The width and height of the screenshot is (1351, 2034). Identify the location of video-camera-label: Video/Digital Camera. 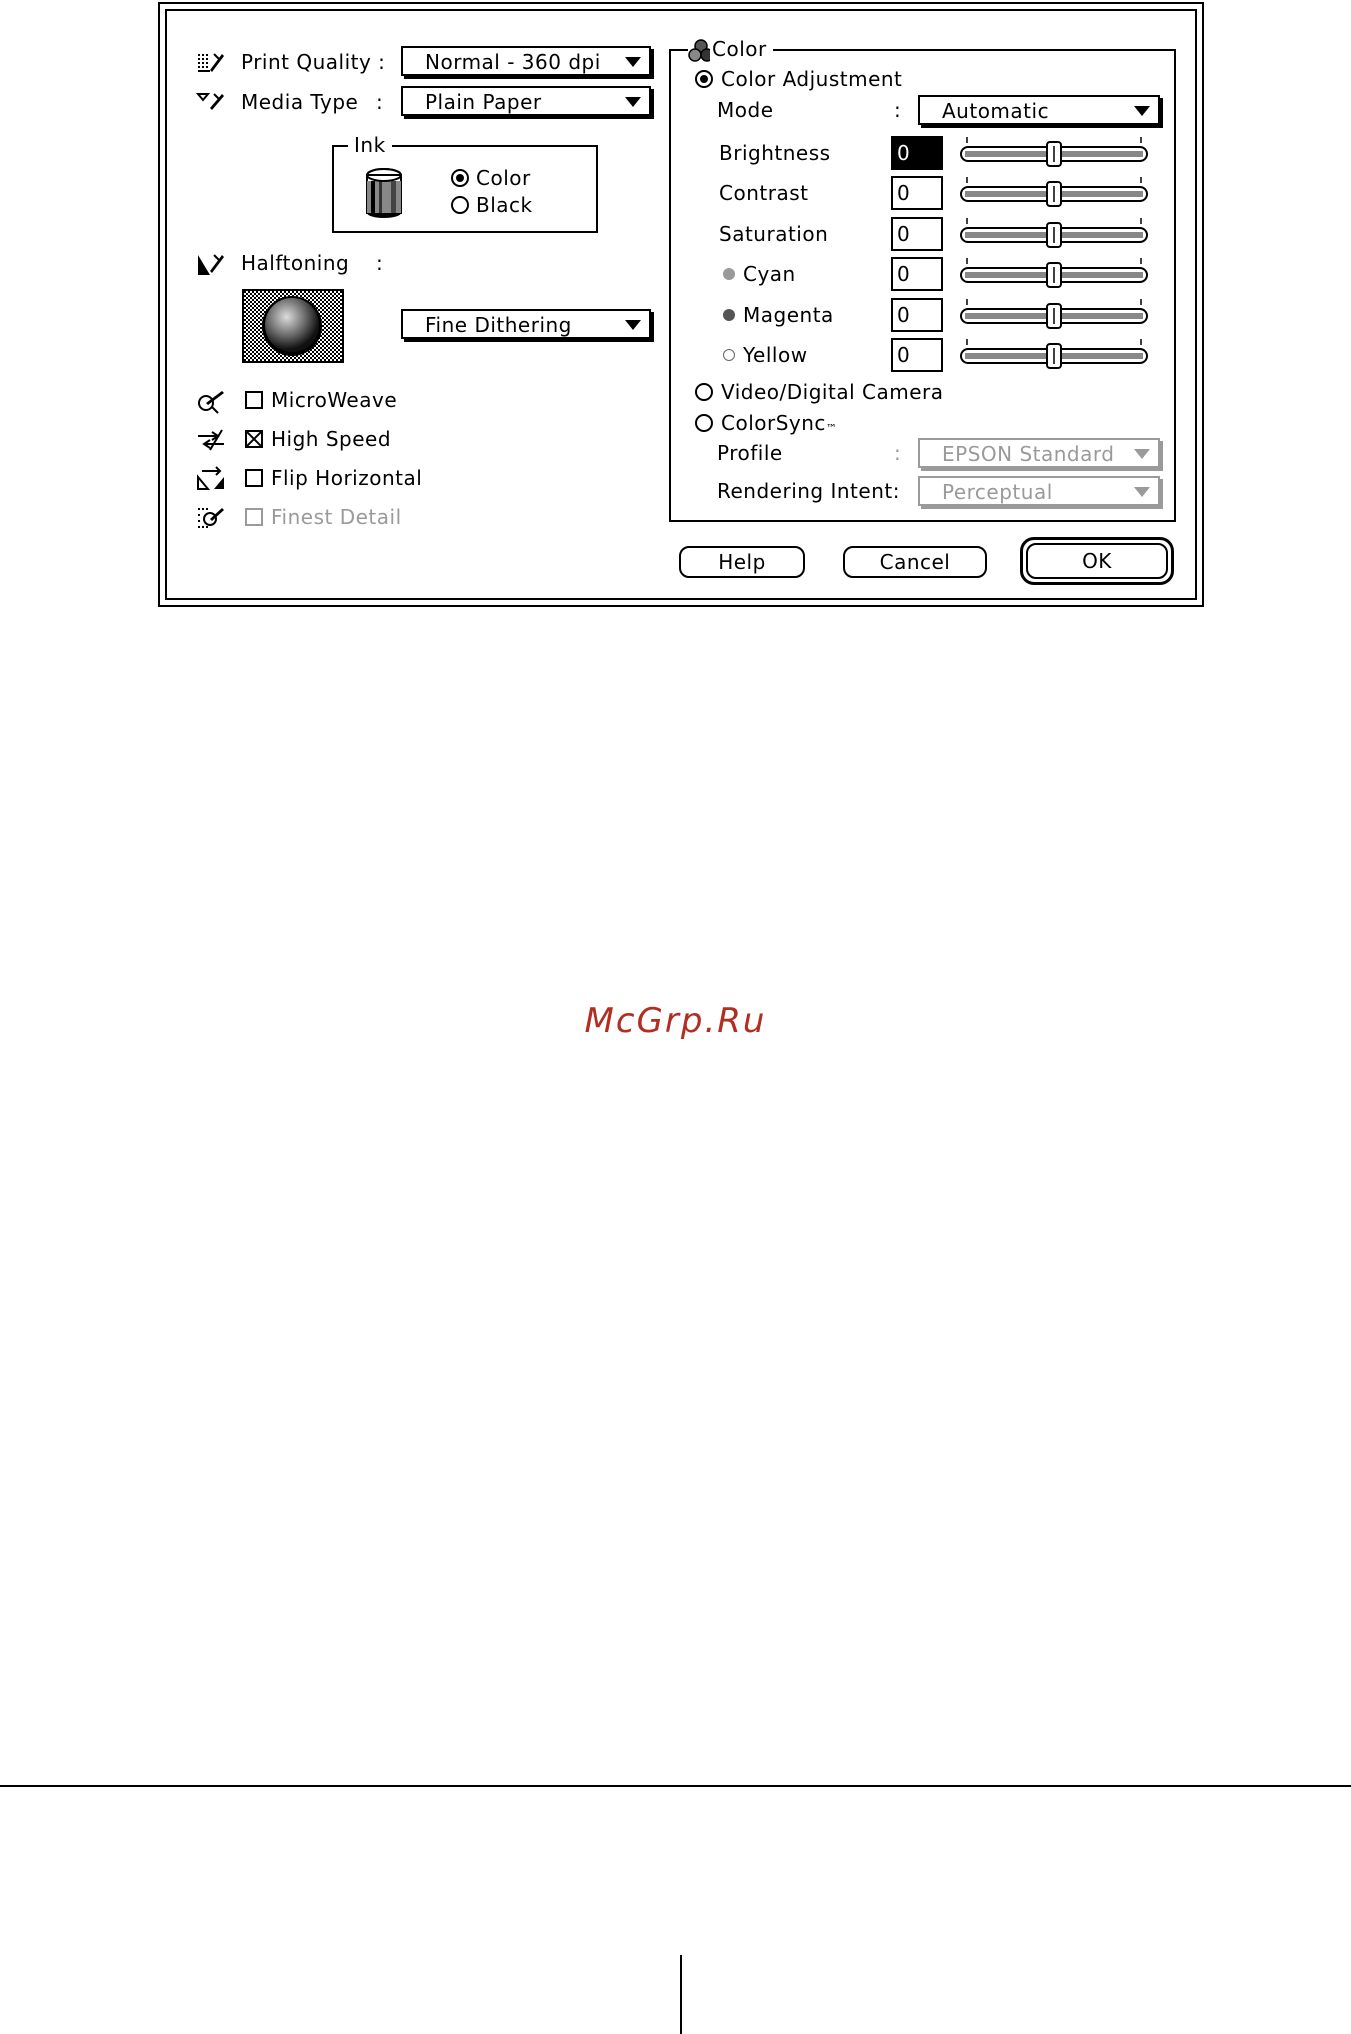
(832, 392).